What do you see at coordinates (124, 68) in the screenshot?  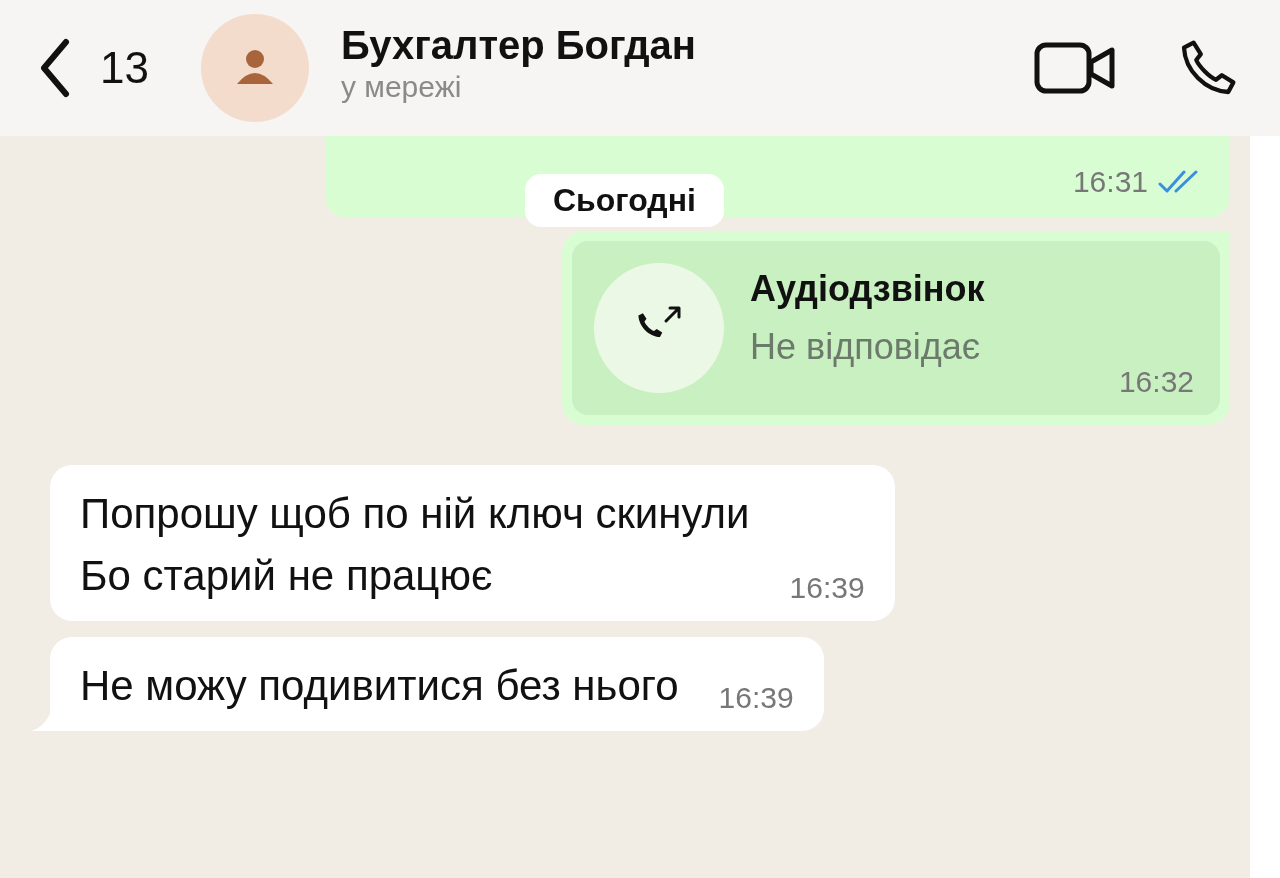 I see `unread-count: 13` at bounding box center [124, 68].